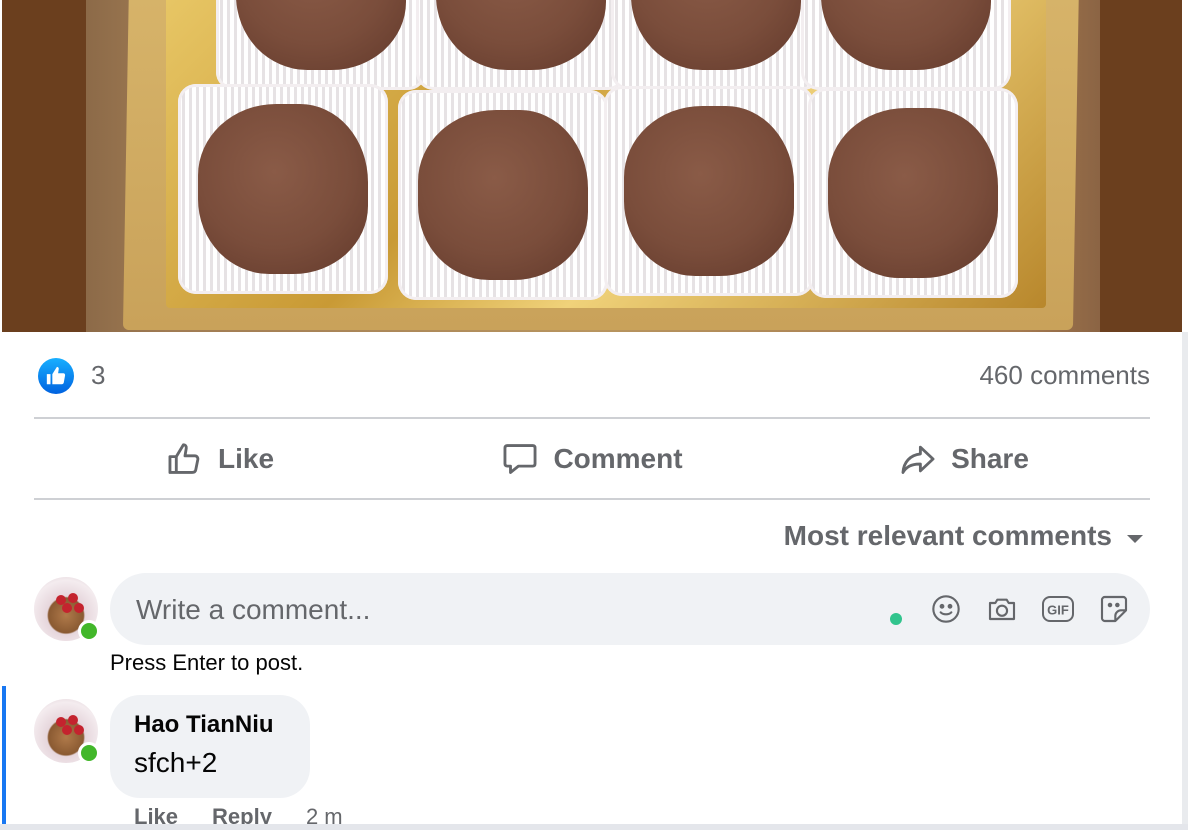 The width and height of the screenshot is (1188, 830). I want to click on sort-label: Most relevant comments, so click(947, 535).